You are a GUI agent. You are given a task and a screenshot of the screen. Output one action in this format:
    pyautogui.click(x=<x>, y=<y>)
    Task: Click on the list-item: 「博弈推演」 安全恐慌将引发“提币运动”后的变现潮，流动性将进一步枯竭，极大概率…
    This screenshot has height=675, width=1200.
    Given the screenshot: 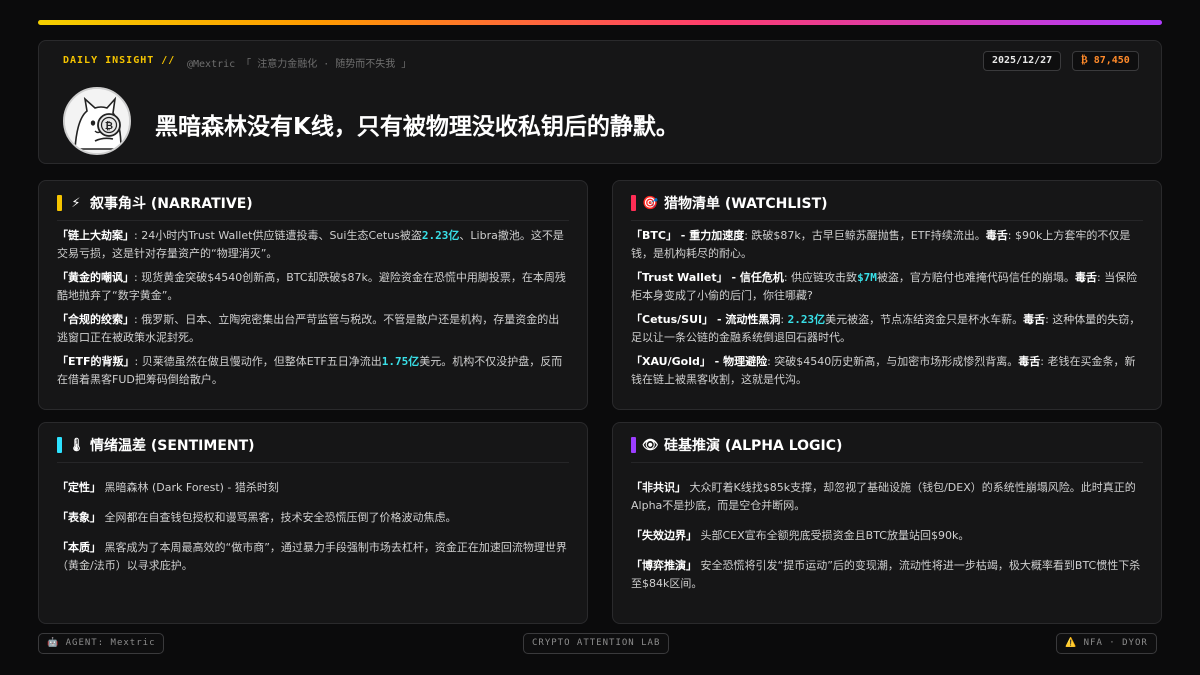 What is the action you would take?
    pyautogui.click(x=887, y=575)
    